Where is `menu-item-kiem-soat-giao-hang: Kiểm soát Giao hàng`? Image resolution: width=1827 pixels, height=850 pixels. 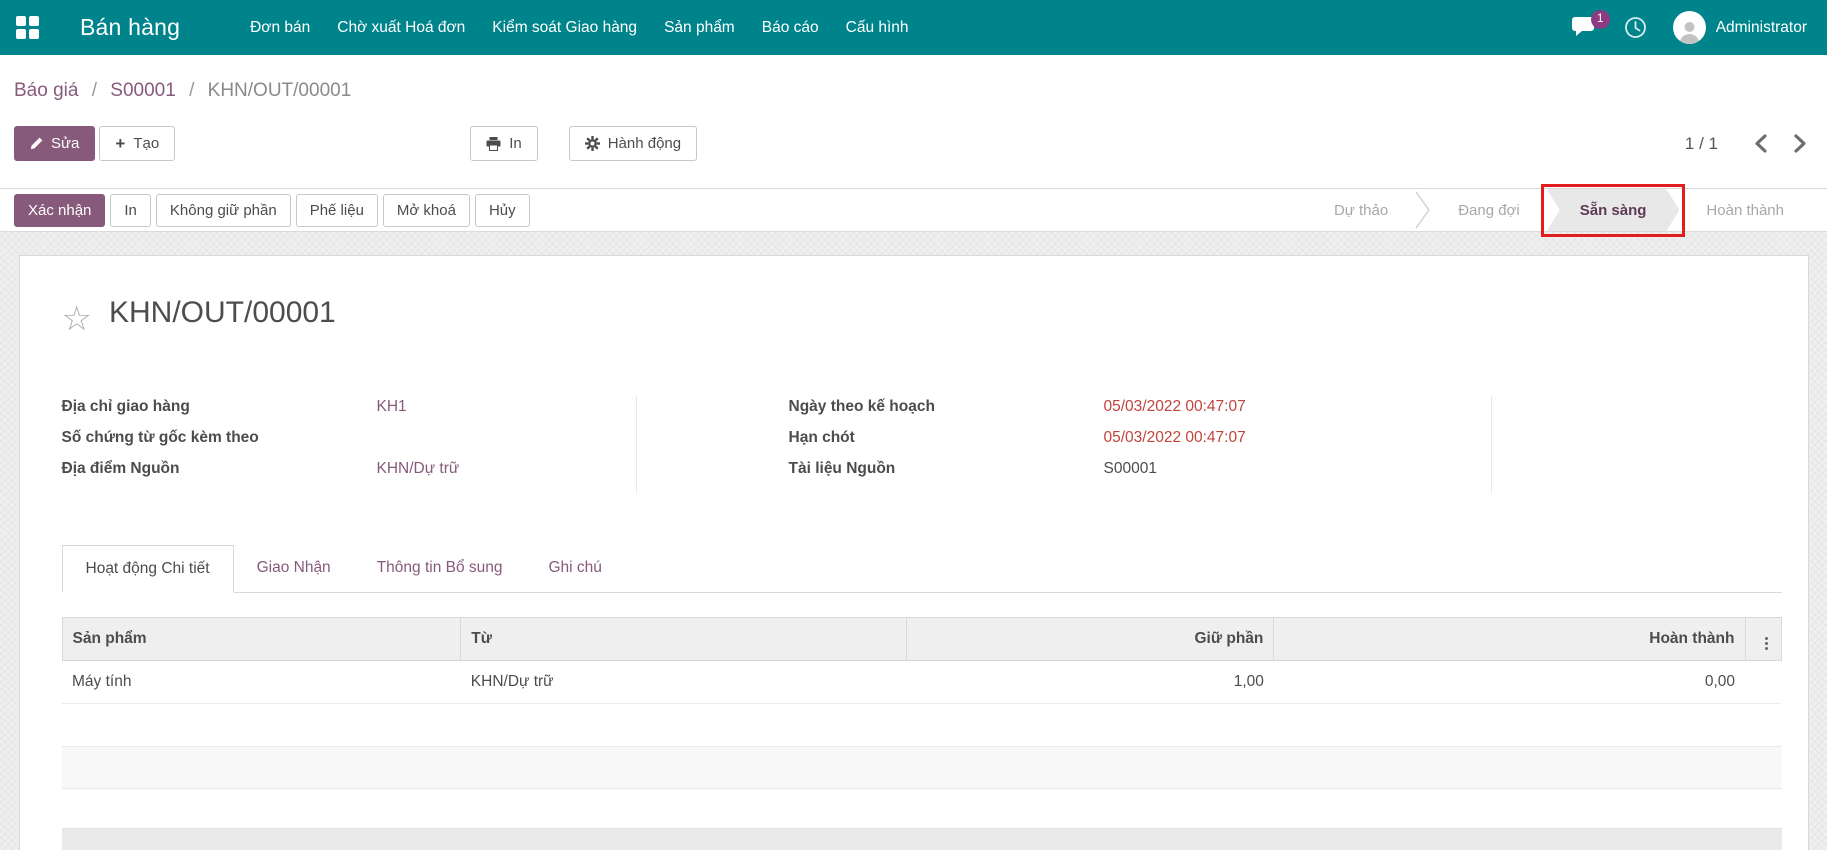
menu-item-kiem-soat-giao-hang: Kiểm soát Giao hàng is located at coordinates (564, 28).